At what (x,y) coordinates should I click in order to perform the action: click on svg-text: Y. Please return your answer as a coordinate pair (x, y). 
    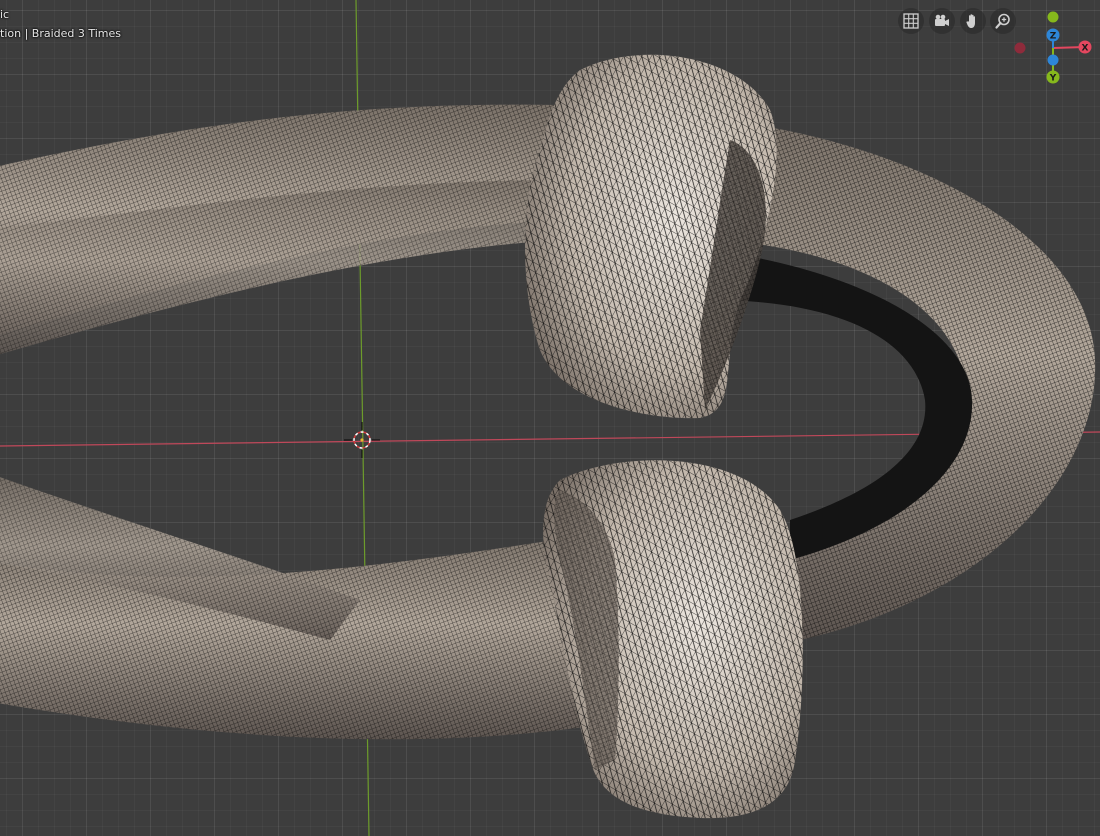
    Looking at the image, I should click on (1053, 79).